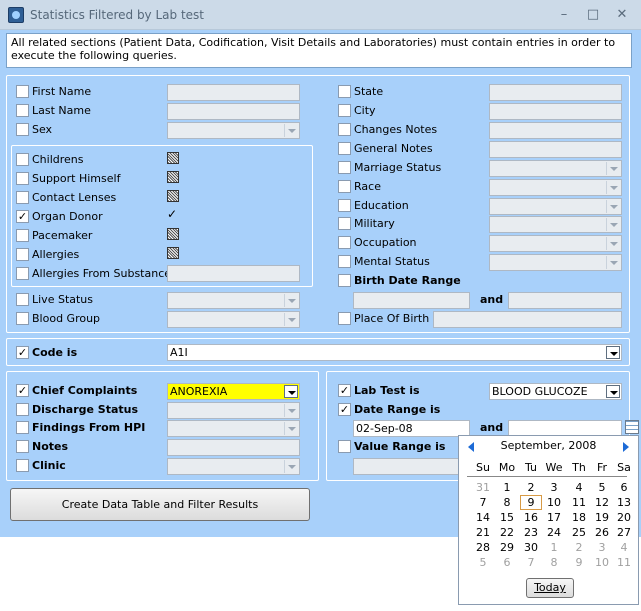 This screenshot has width=641, height=611. I want to click on calendar-day: 21, so click(483, 532).